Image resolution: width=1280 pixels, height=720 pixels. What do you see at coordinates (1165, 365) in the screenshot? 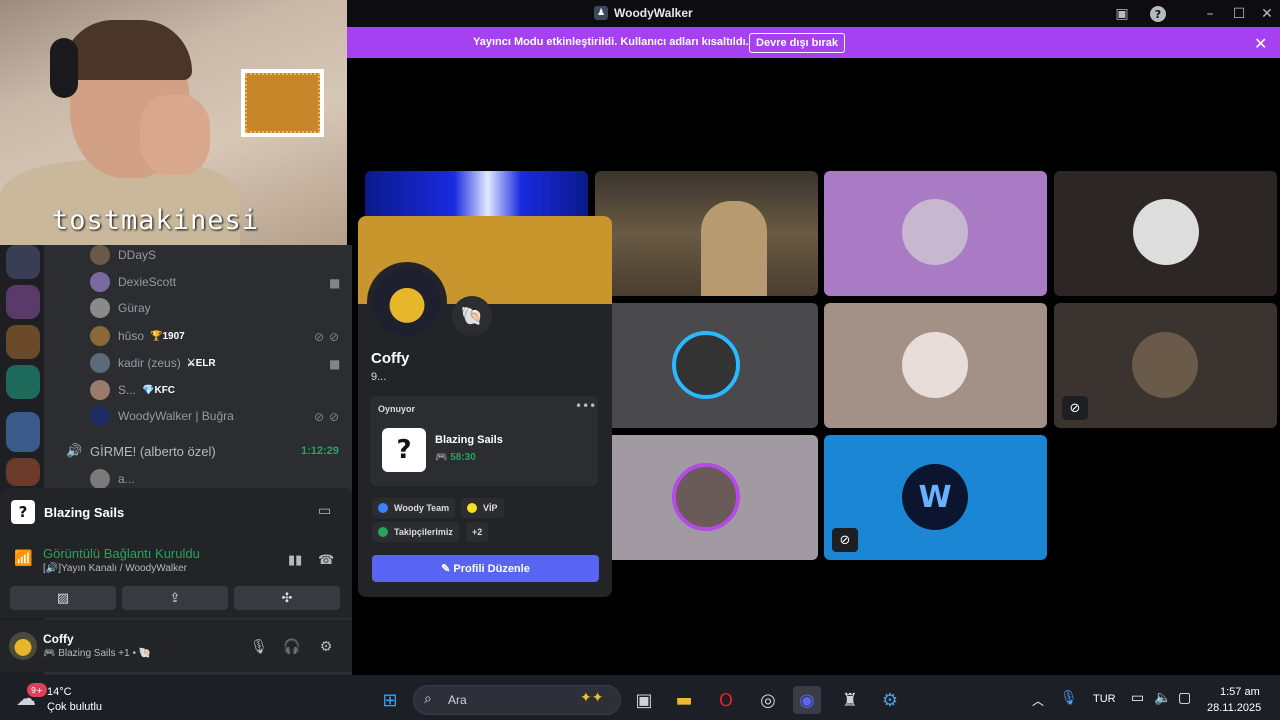
I see `video-tile: ⊘` at bounding box center [1165, 365].